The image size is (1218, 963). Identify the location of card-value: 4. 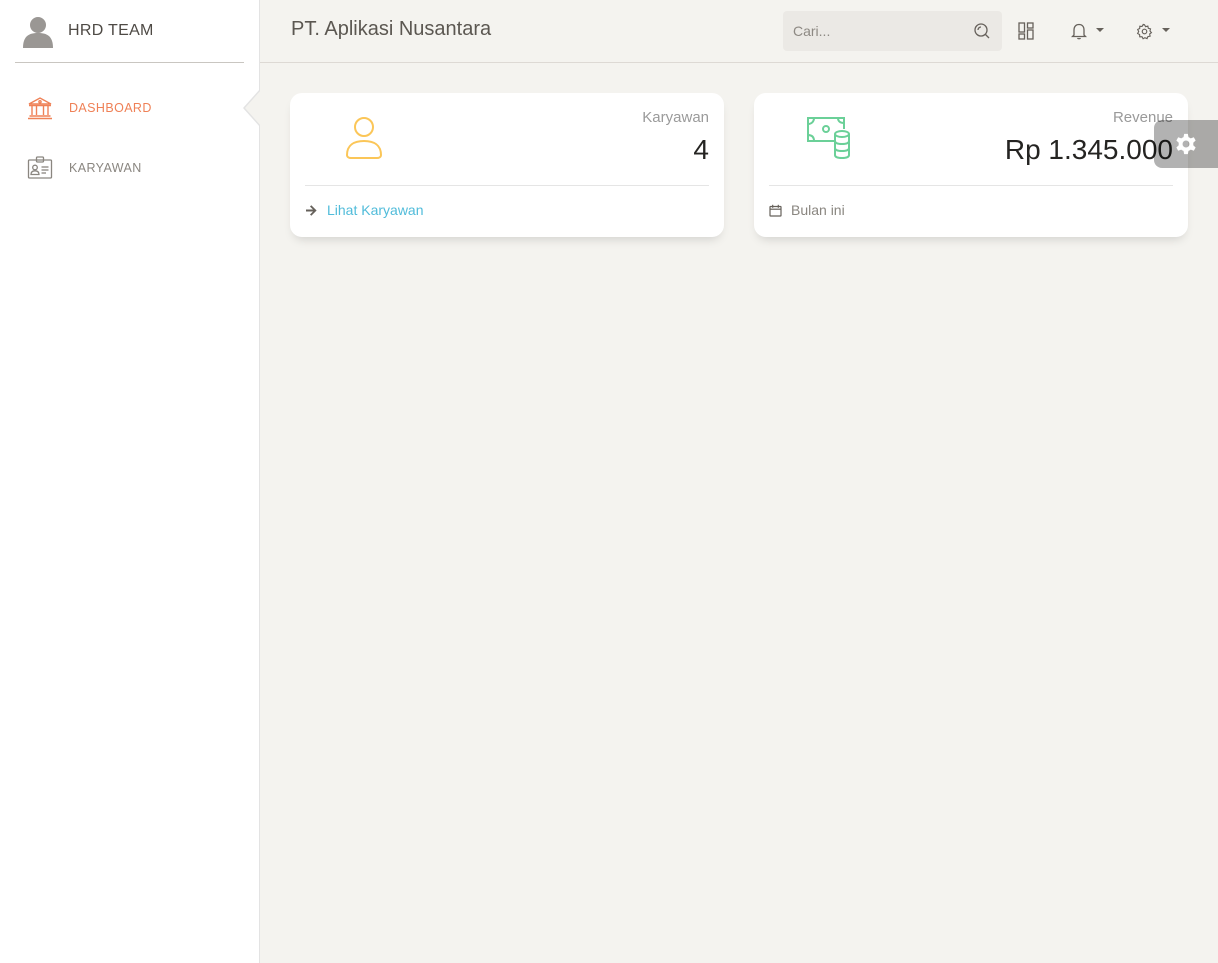
(701, 149).